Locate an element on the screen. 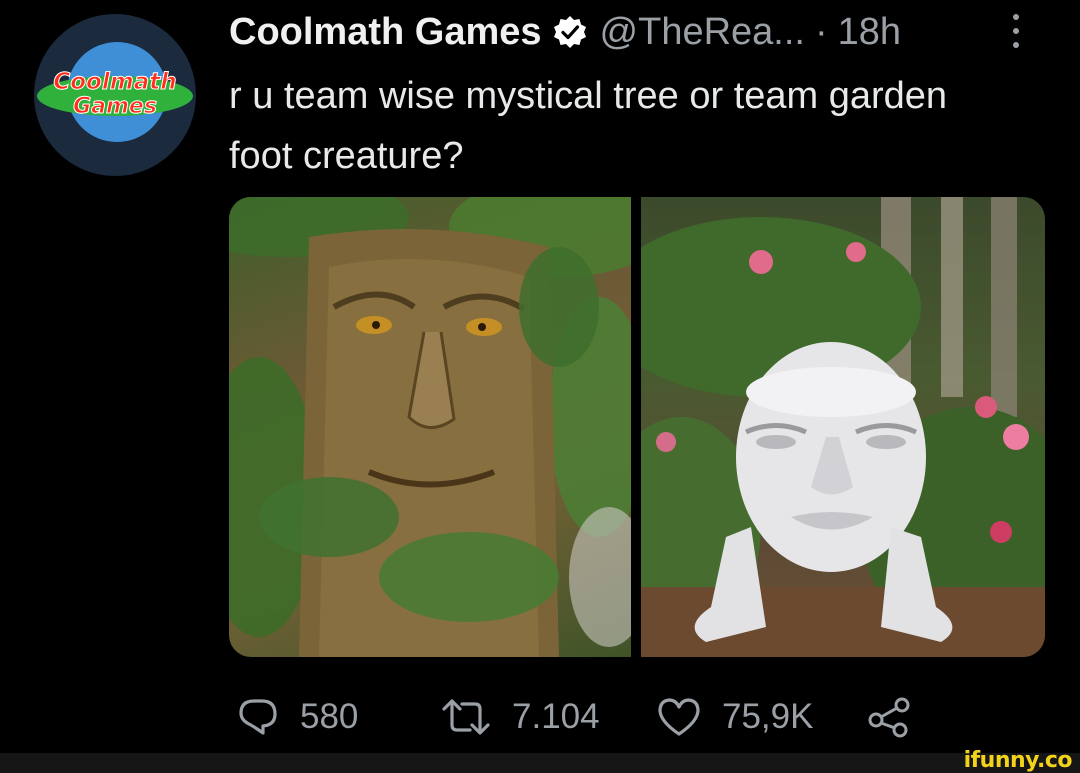 This screenshot has width=1080, height=773. retweet-count: 7.104 is located at coordinates (556, 716).